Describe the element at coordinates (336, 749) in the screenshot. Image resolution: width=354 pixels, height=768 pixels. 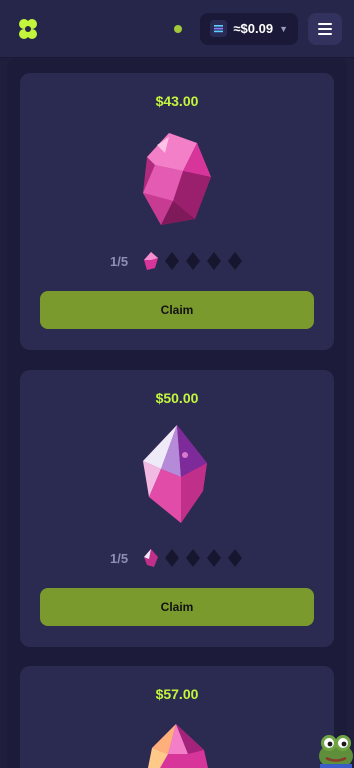
I see `frog-avatar-icon` at that location.